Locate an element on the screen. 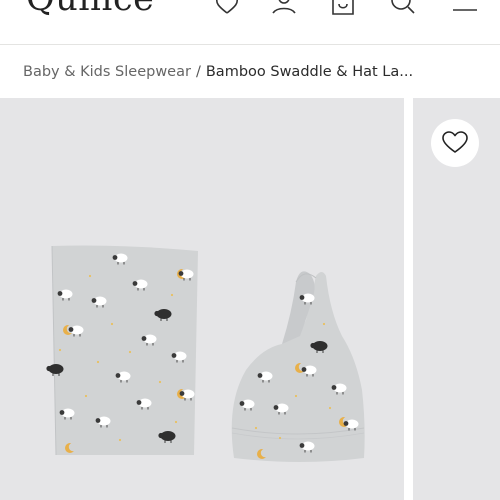 Image resolution: width=500 pixels, height=500 pixels. knotted-baby-hat is located at coordinates (298, 366).